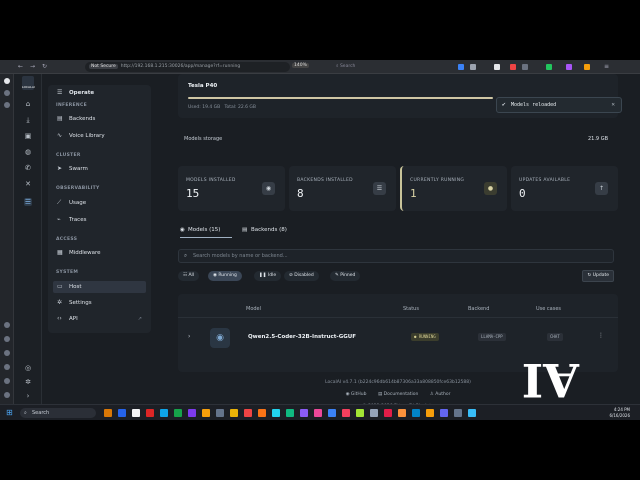 This screenshot has width=640, height=480. Describe the element at coordinates (300, 65) in the screenshot. I see `zoom-level: 140%` at that location.